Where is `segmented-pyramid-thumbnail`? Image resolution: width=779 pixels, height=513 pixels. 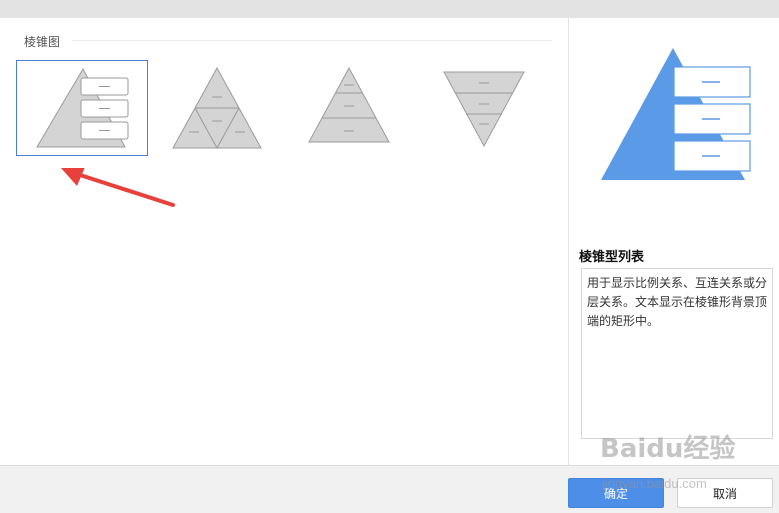 segmented-pyramid-thumbnail is located at coordinates (217, 107).